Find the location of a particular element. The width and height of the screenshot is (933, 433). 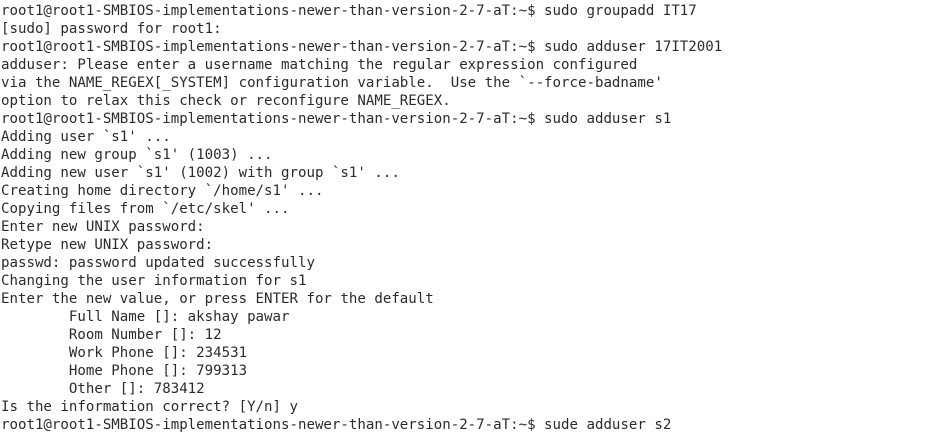

output-line: Home Phone []: 799313 is located at coordinates (124, 371).